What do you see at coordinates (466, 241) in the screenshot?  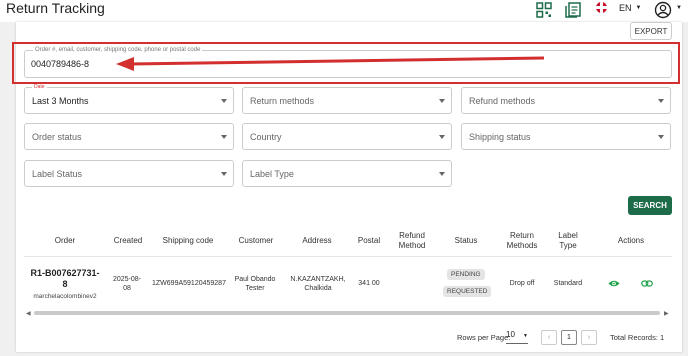 I see `col-status: Status` at bounding box center [466, 241].